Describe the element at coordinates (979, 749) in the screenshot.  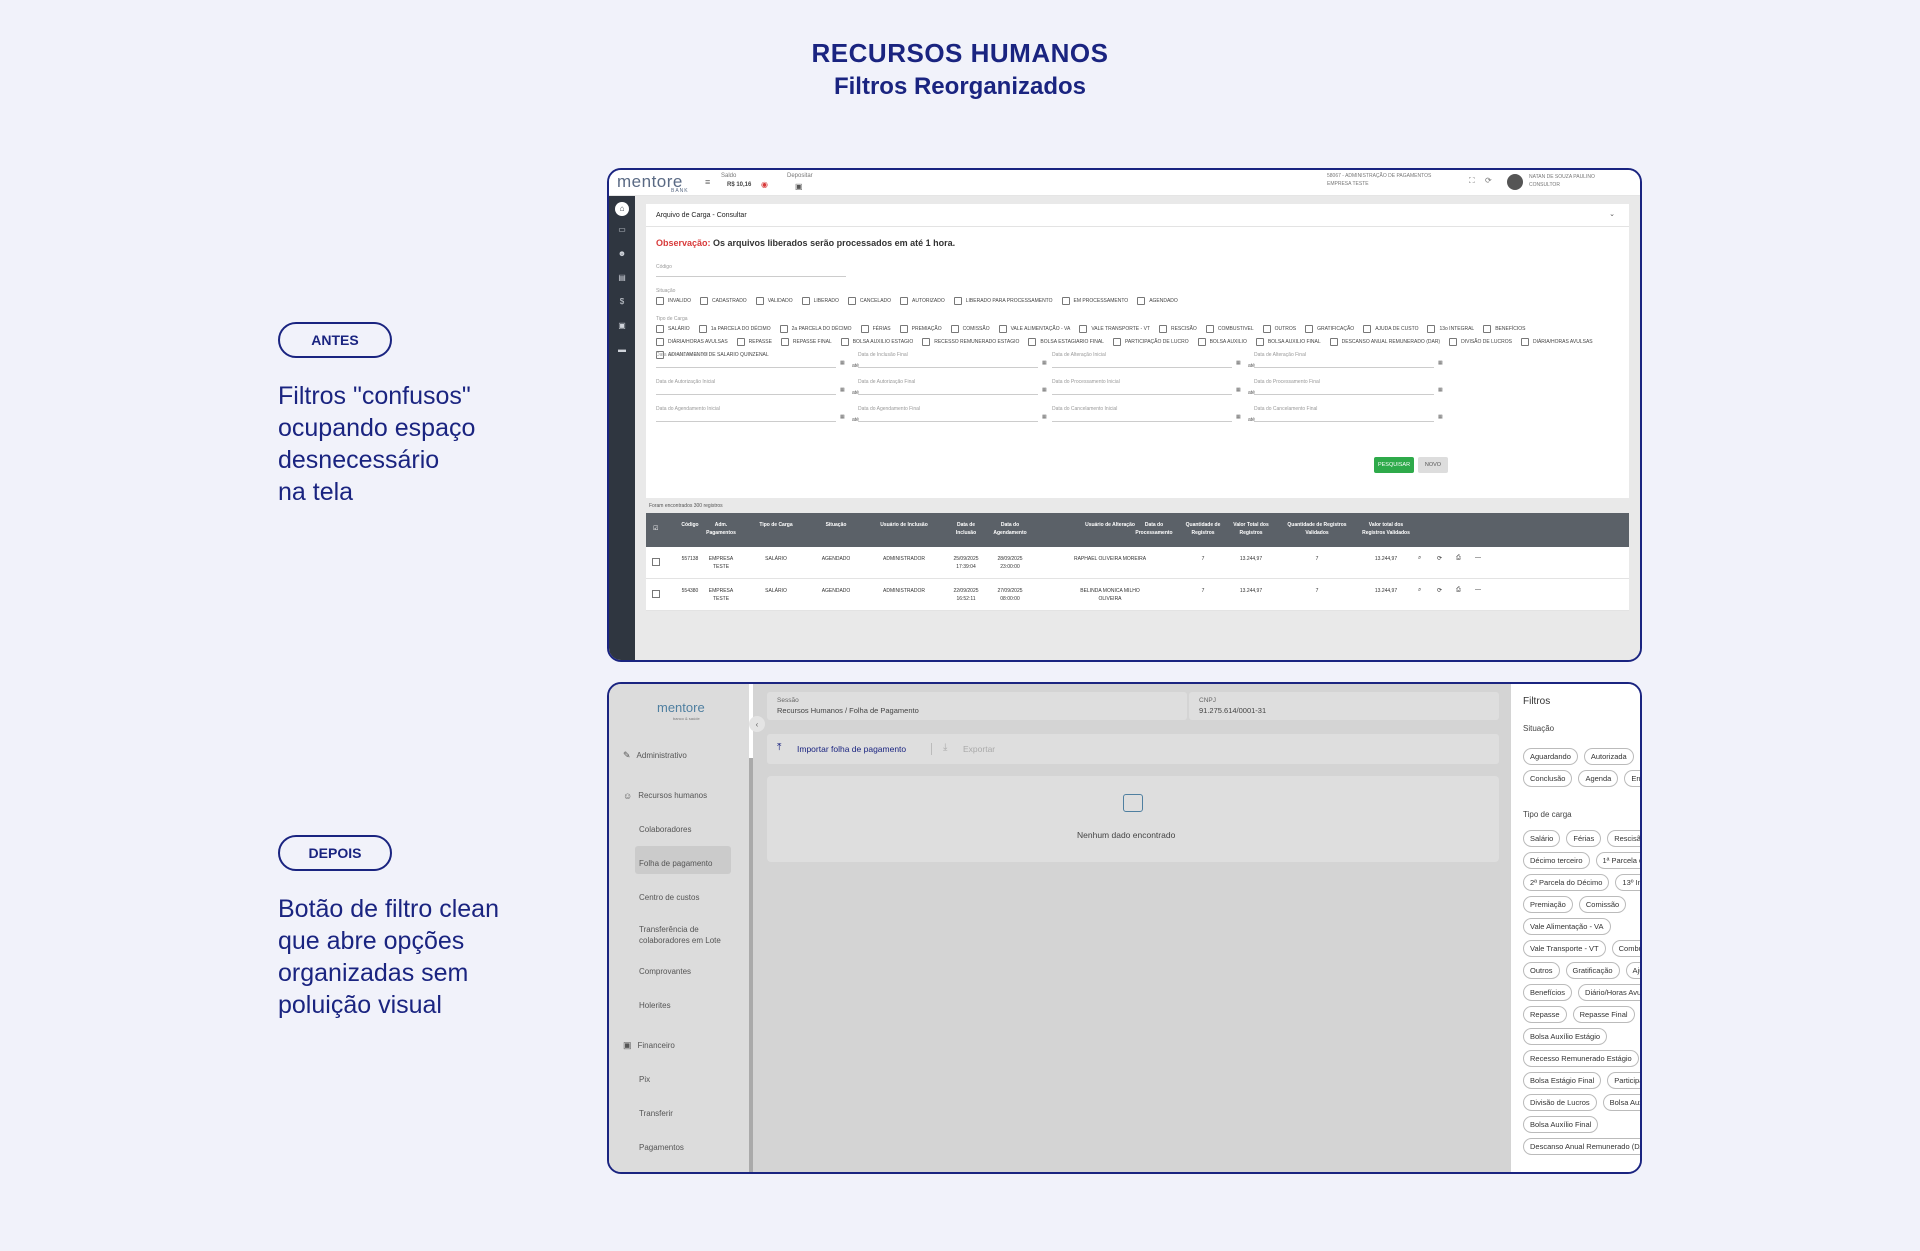
I see `export-button: Exportar` at that location.